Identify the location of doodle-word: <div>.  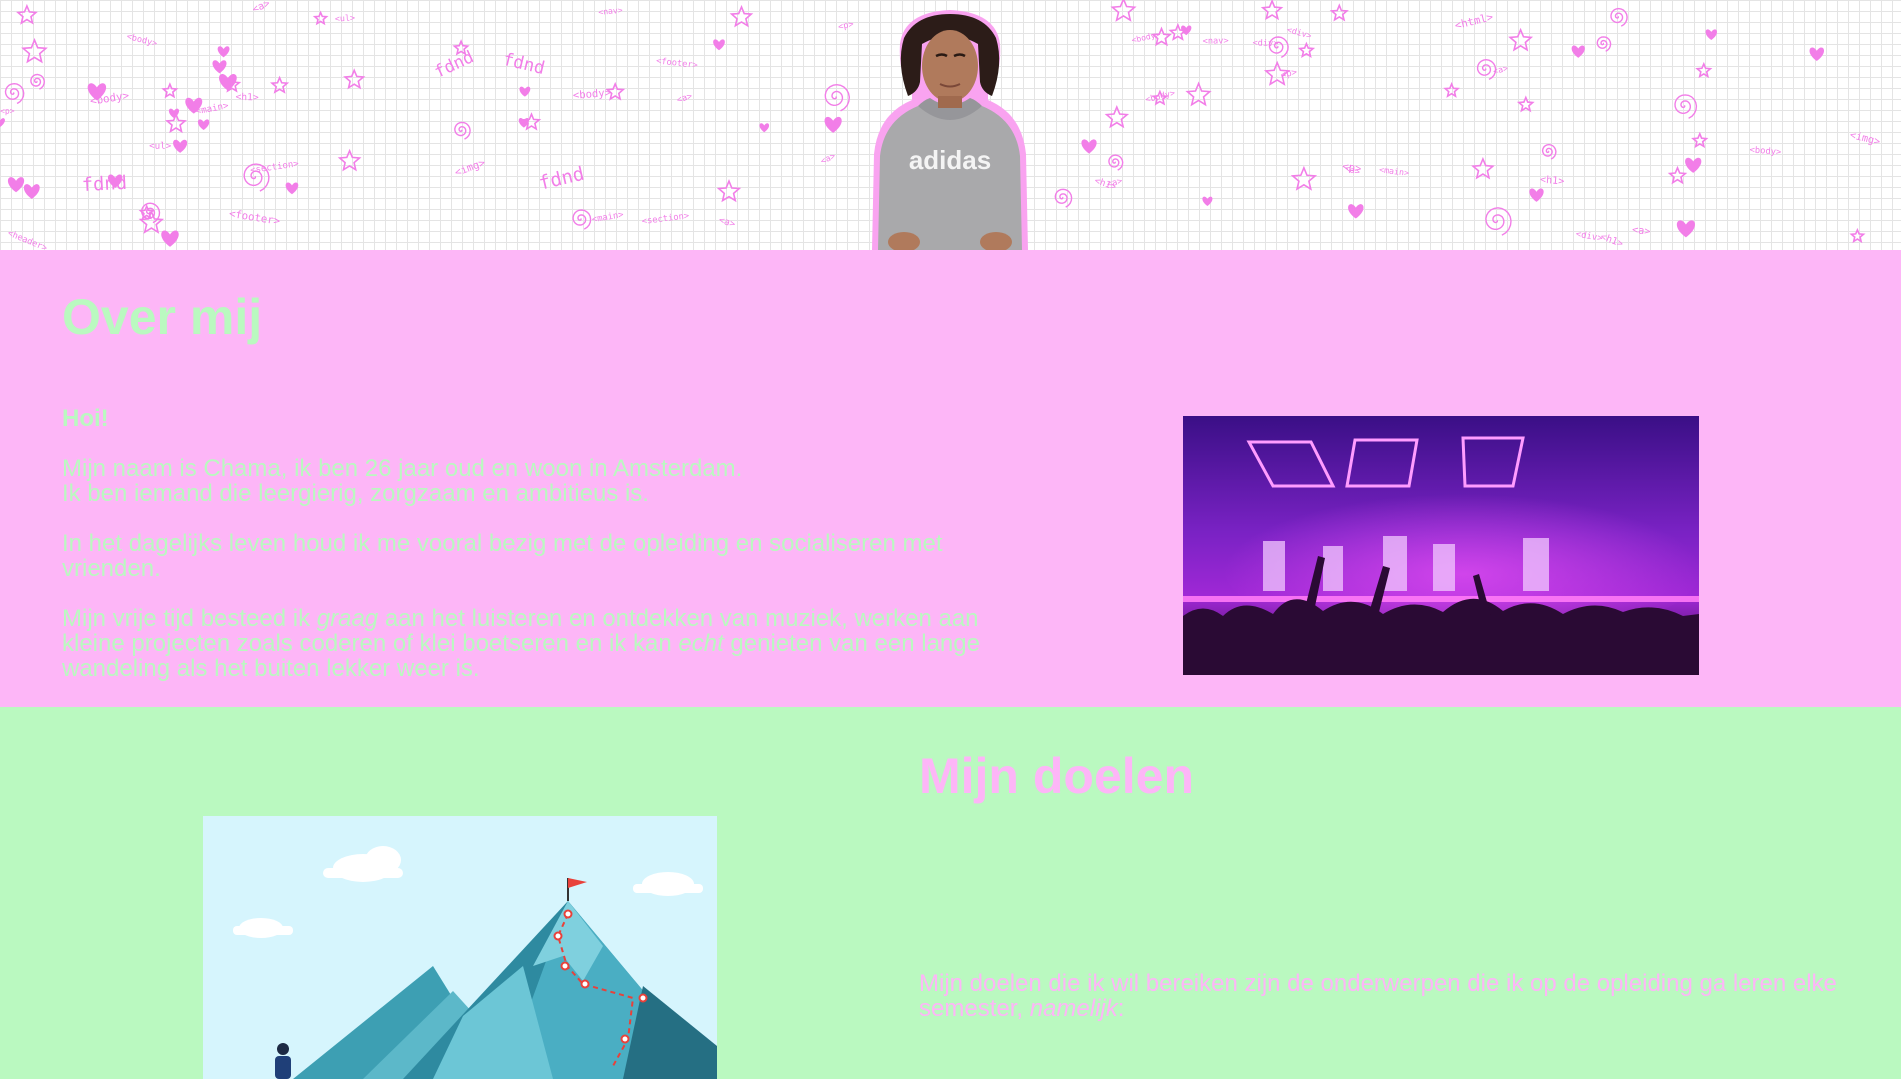
(1589, 237).